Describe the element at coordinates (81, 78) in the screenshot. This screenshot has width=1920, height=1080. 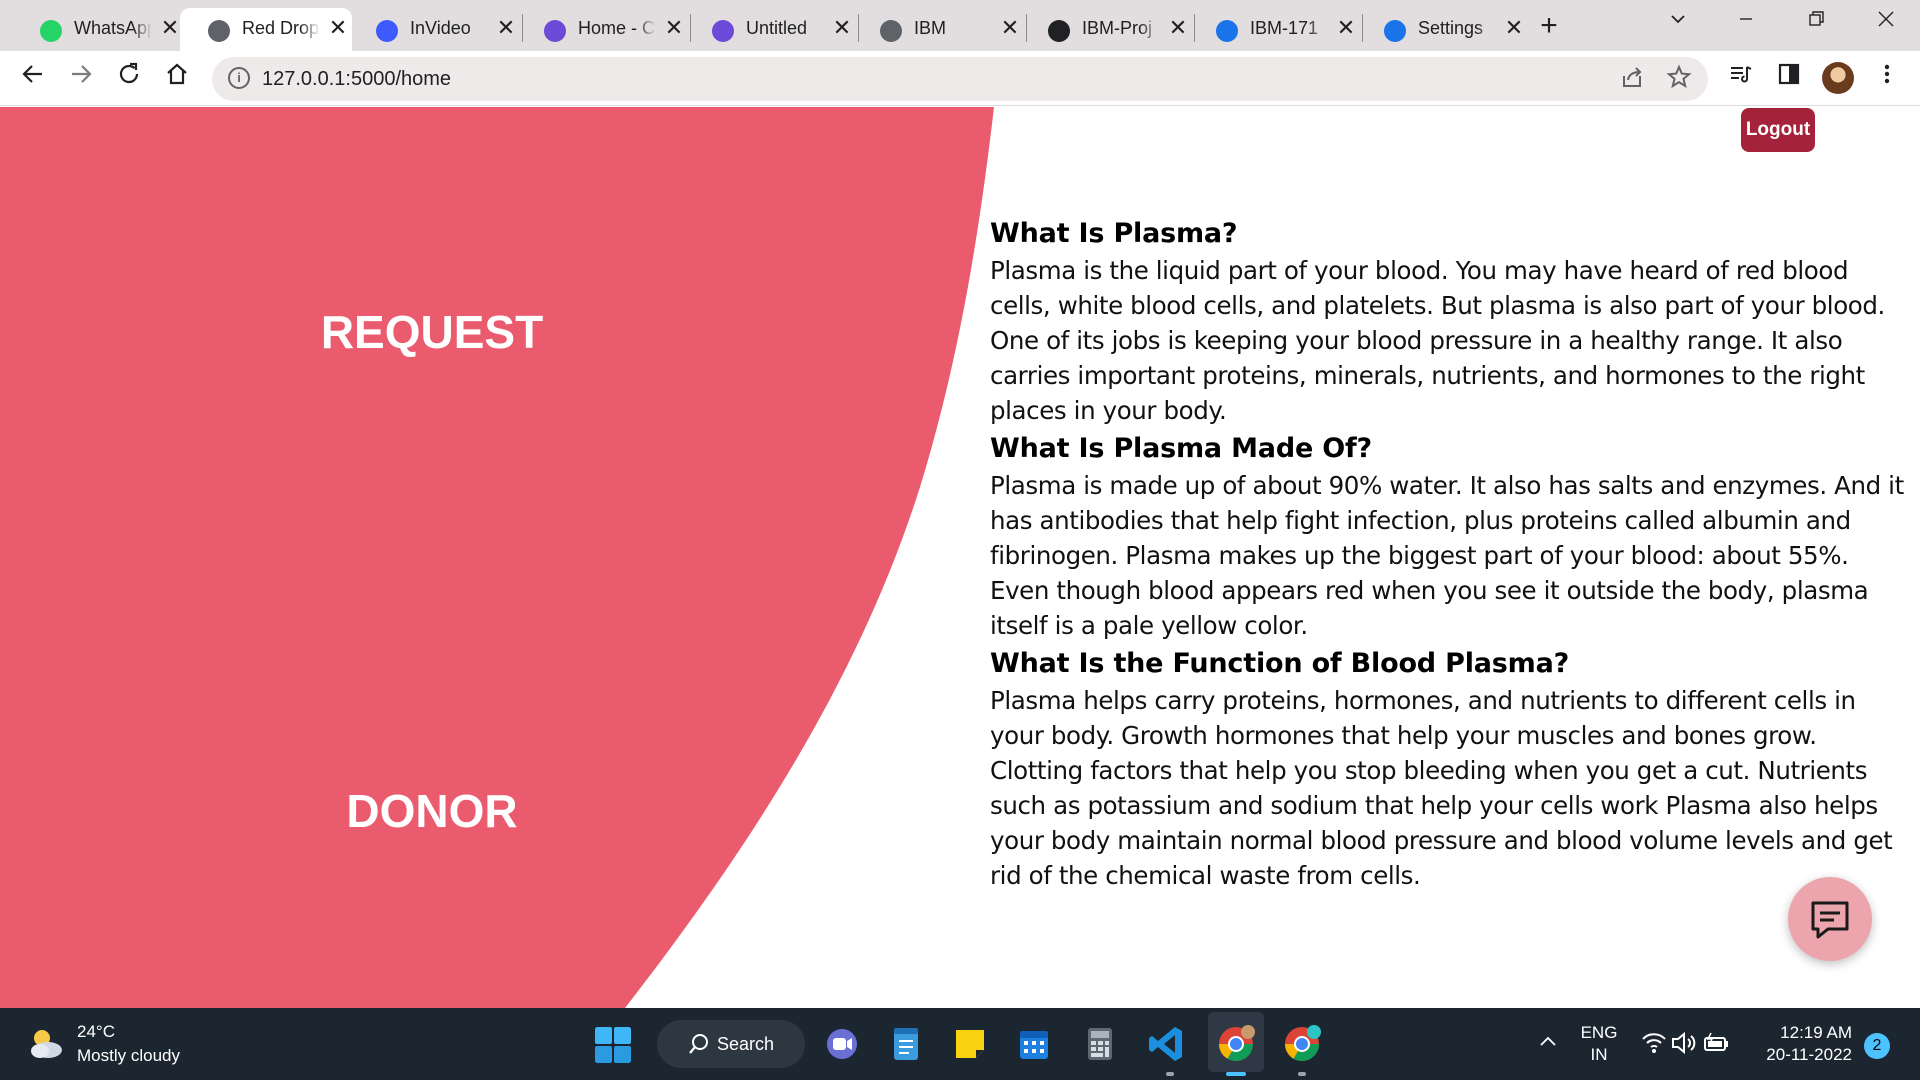
I see `forward-arrow-icon` at that location.